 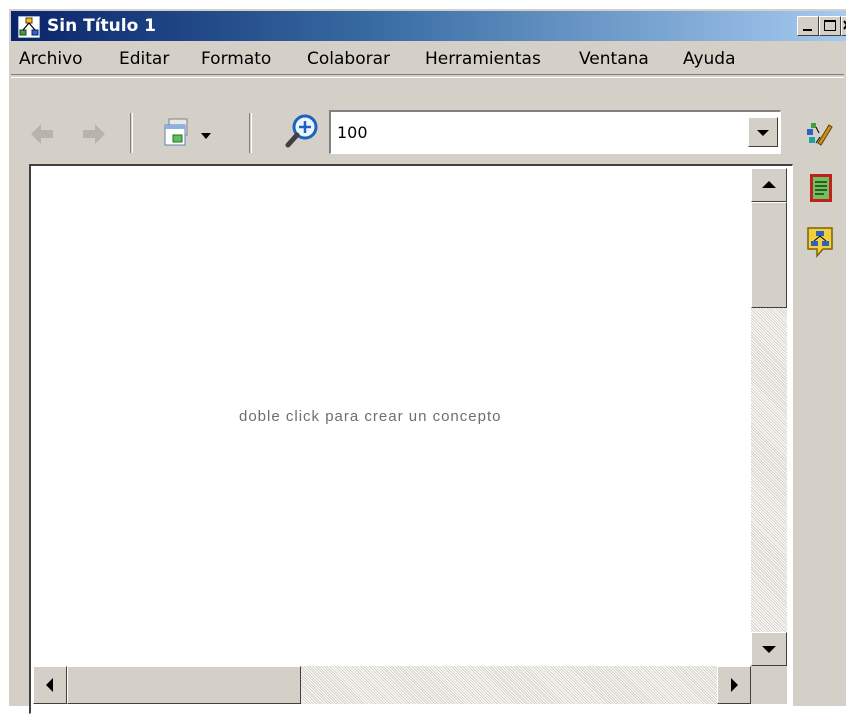 I want to click on horizontal-scroll-thumb, so click(x=184, y=685).